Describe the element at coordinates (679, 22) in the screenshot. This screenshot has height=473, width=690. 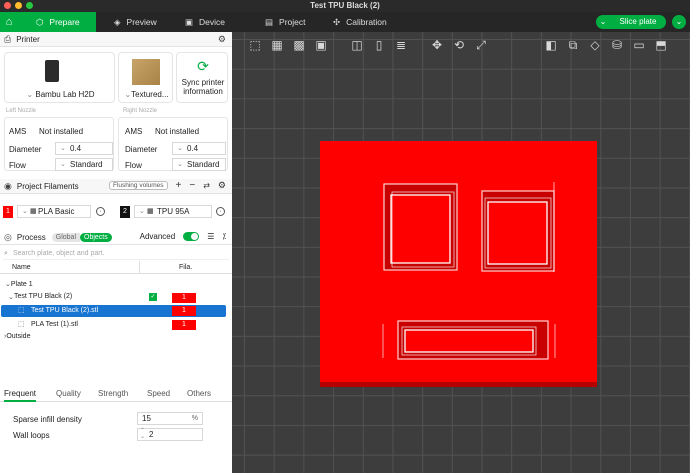
I see `more-options-button: ⌄` at that location.